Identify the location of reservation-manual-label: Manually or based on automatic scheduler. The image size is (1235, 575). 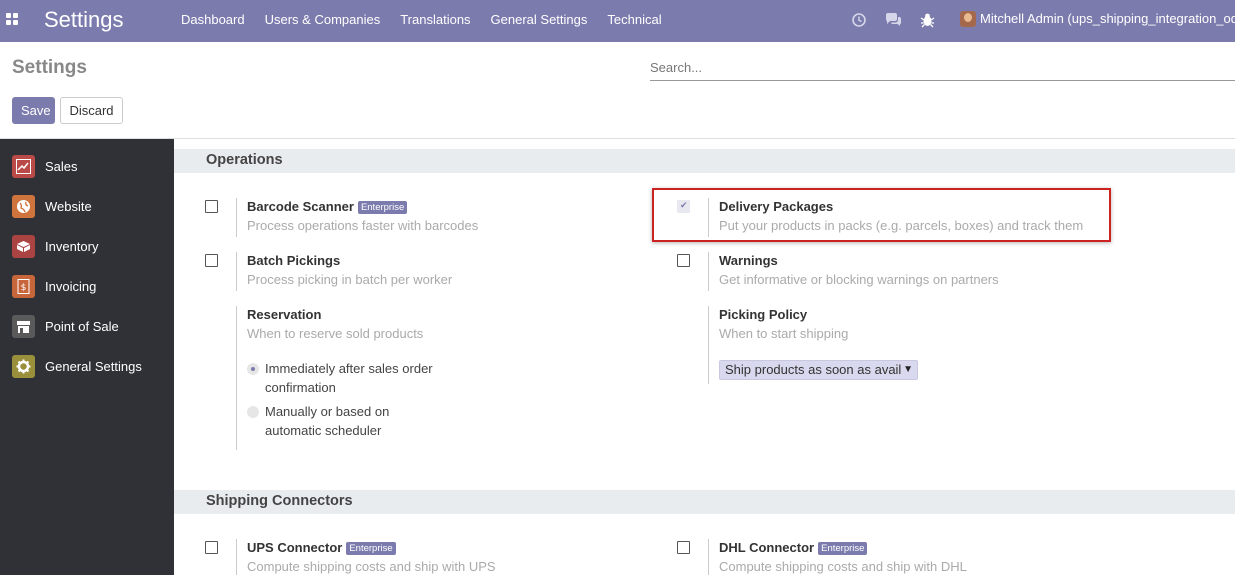
(327, 421).